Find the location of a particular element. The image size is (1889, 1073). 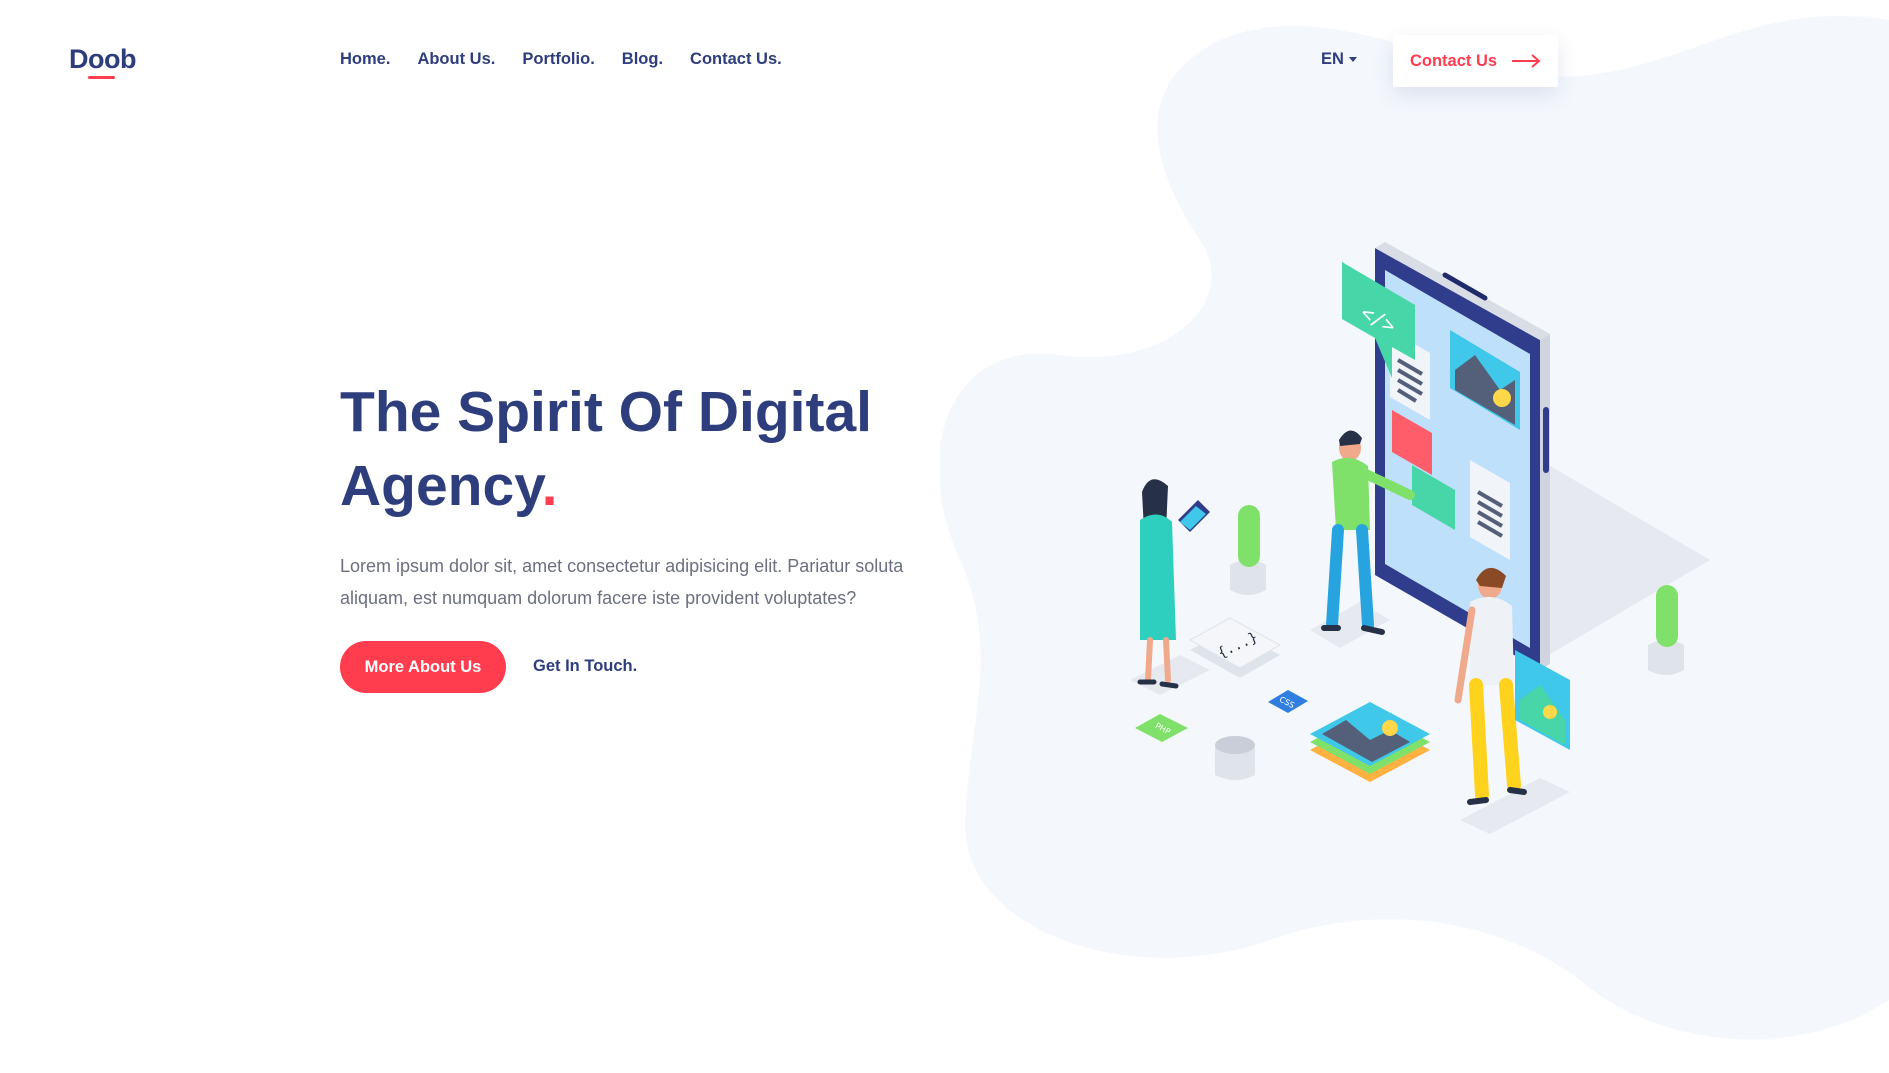

image-stack-illustration is located at coordinates (1370, 742).